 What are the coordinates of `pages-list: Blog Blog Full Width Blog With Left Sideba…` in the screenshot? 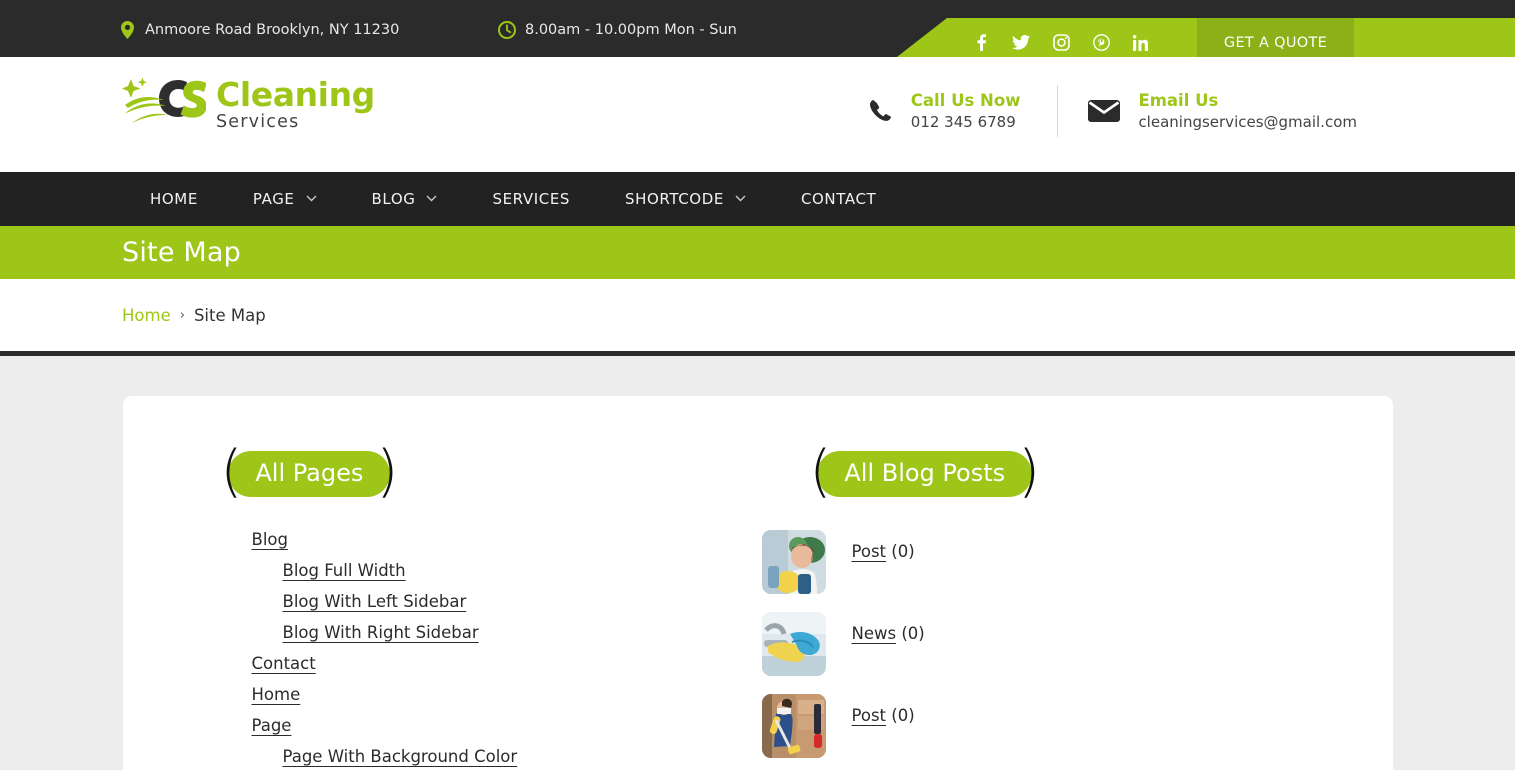 It's located at (463, 648).